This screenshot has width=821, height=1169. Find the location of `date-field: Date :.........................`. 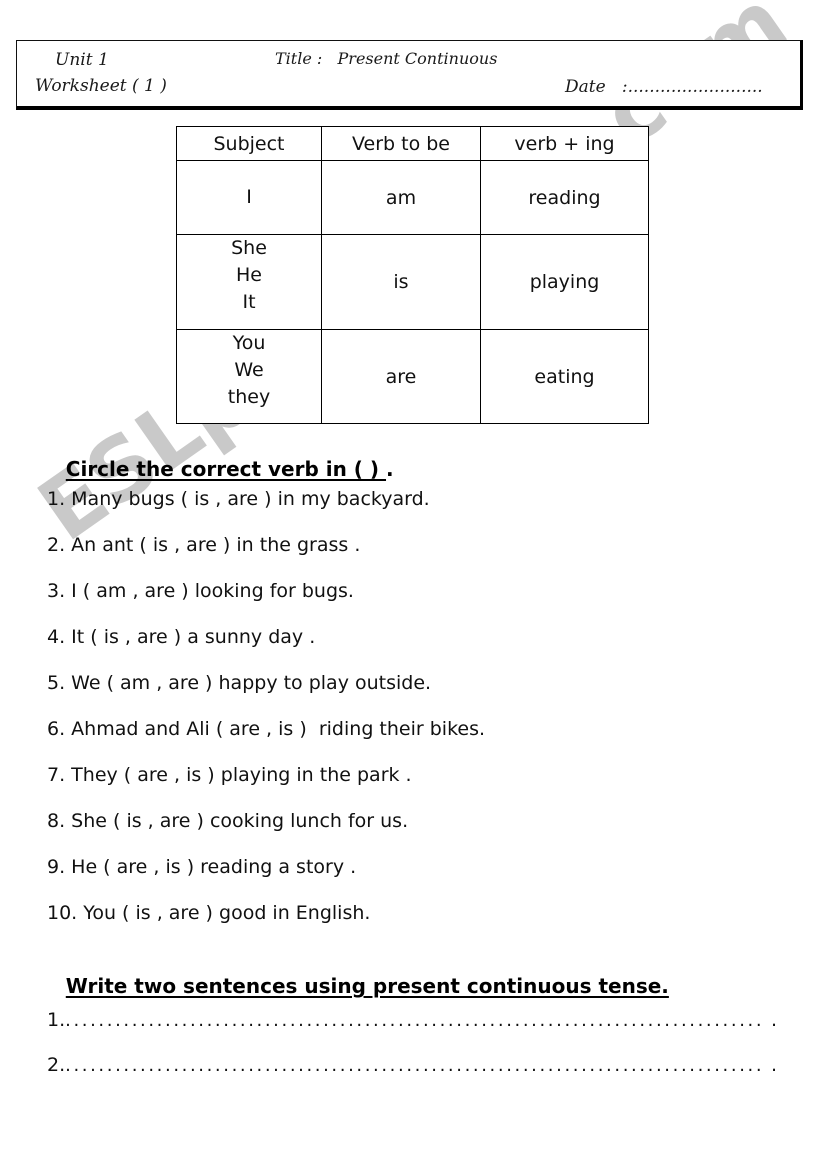

date-field: Date :......................... is located at coordinates (664, 87).